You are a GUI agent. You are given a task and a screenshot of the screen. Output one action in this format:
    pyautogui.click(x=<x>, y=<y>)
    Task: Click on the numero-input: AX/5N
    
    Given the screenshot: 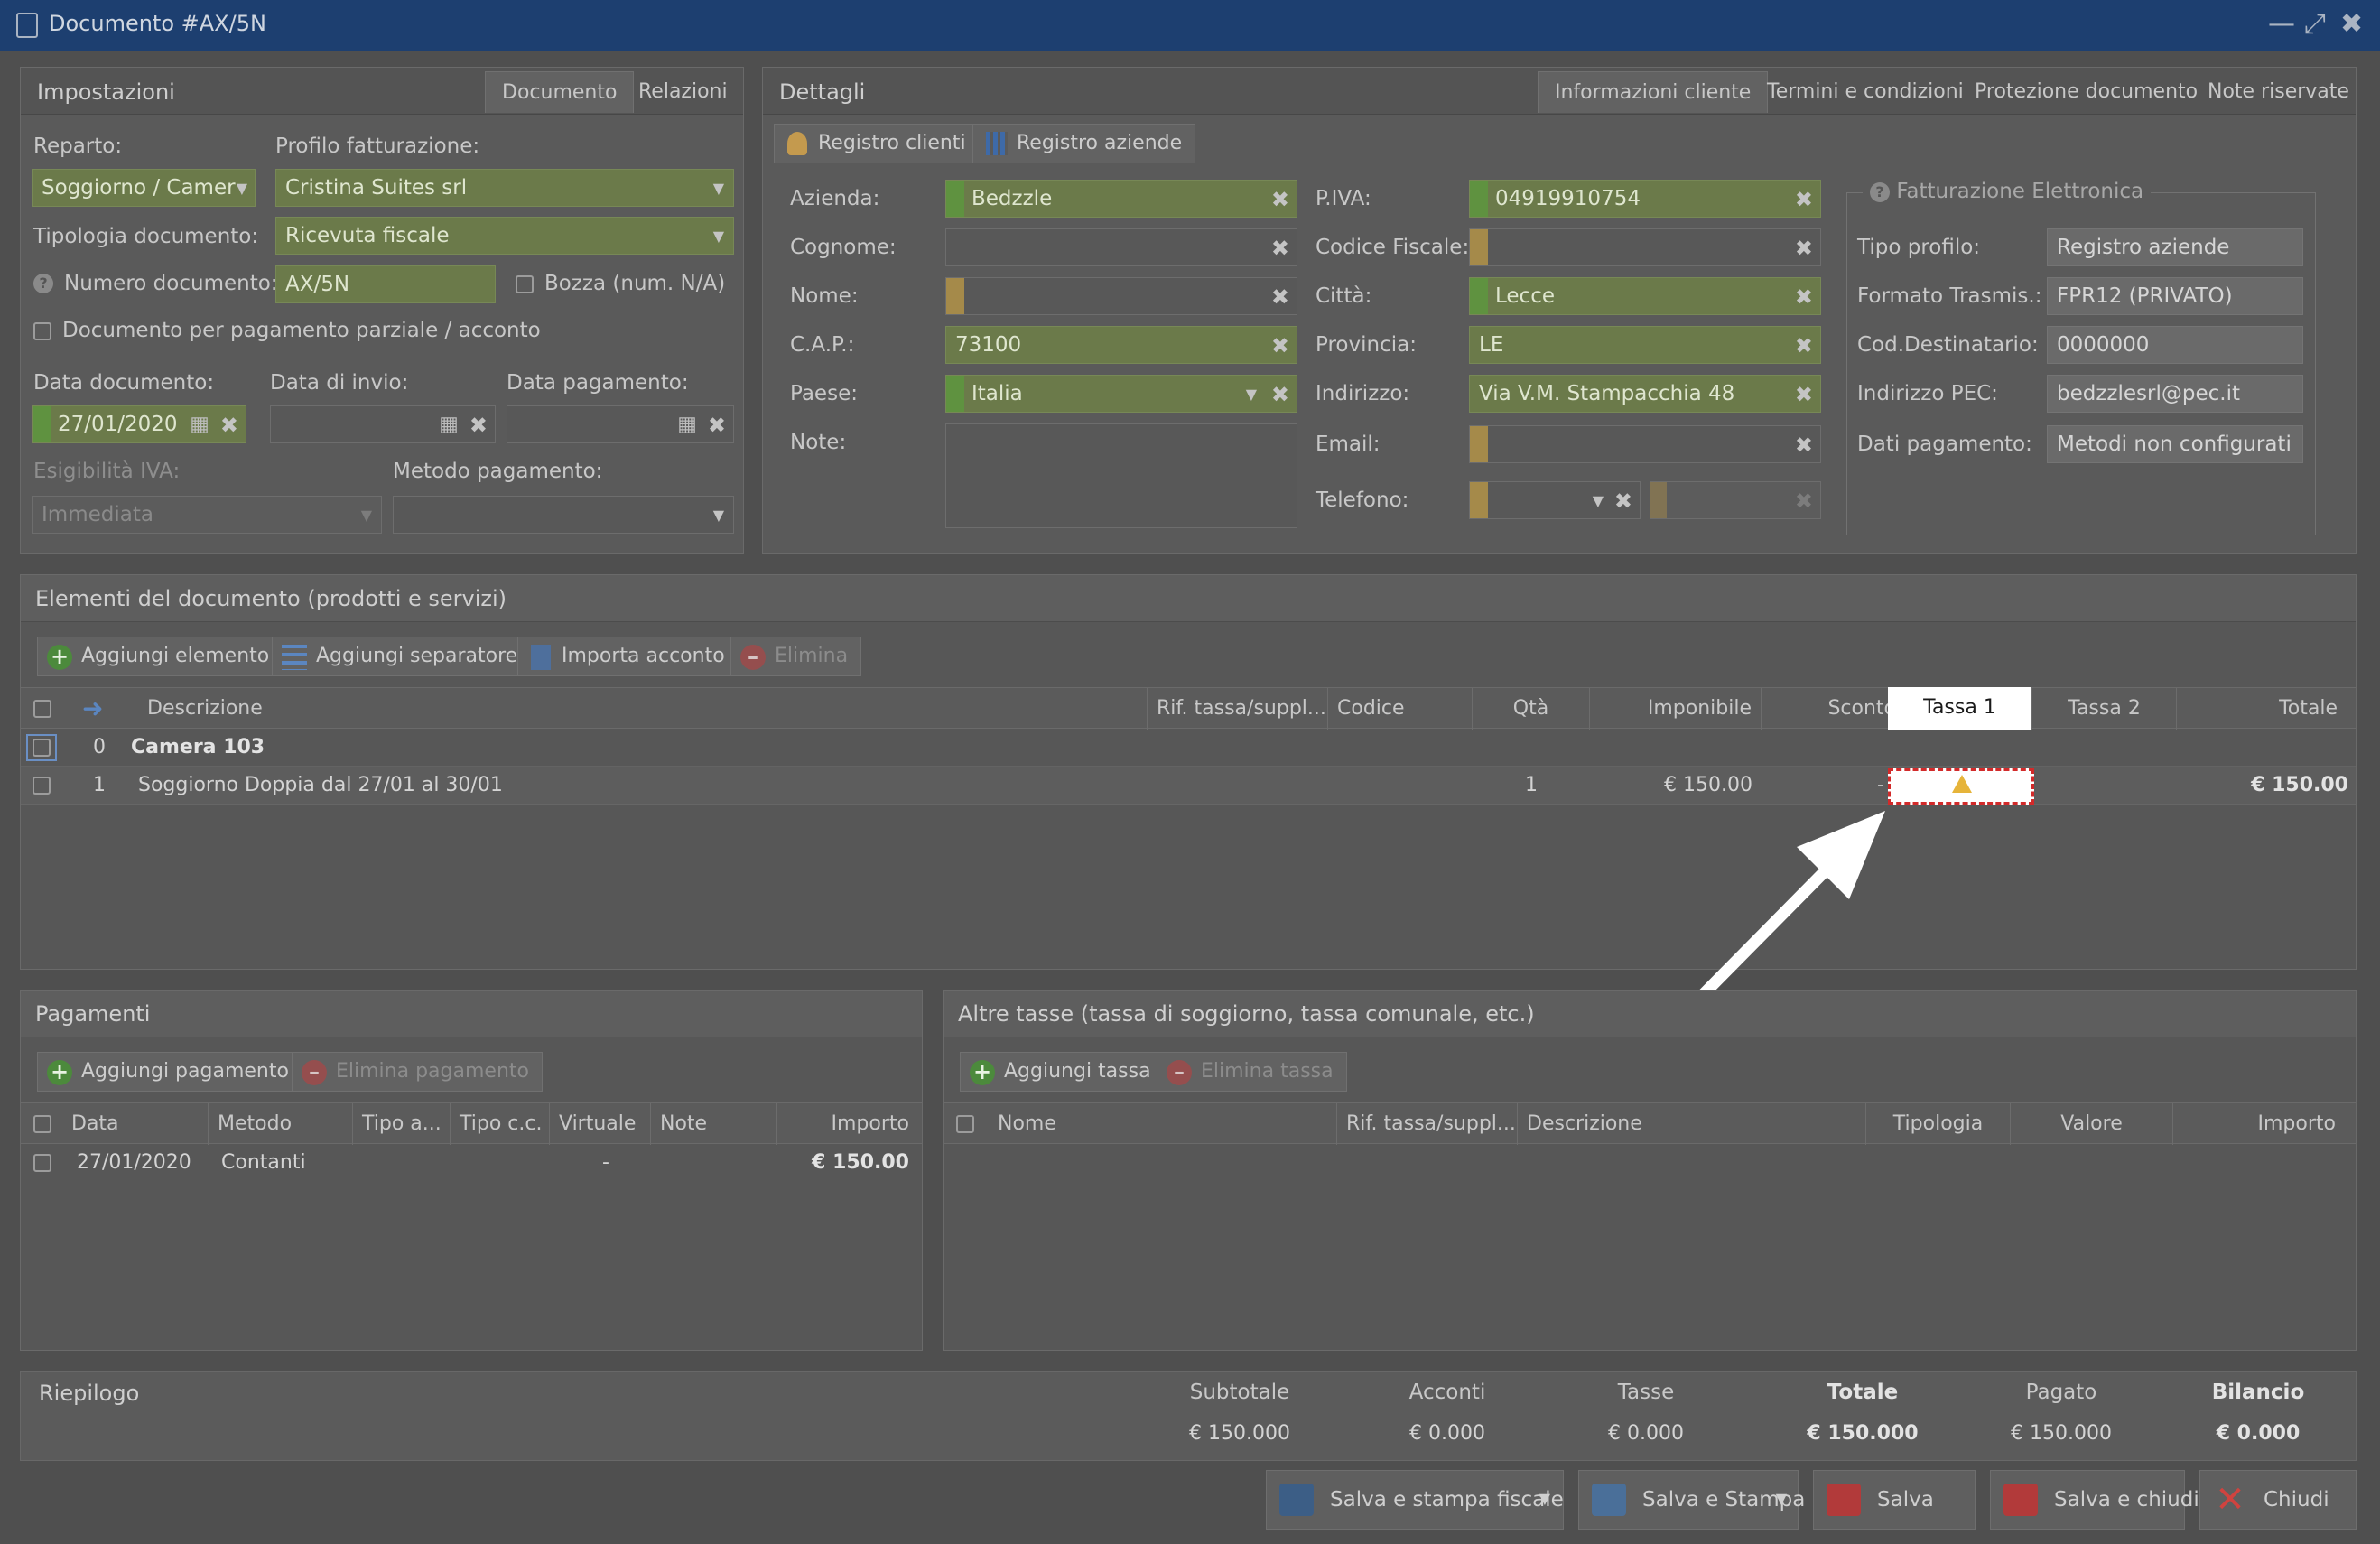 What is the action you would take?
    pyautogui.click(x=385, y=284)
    